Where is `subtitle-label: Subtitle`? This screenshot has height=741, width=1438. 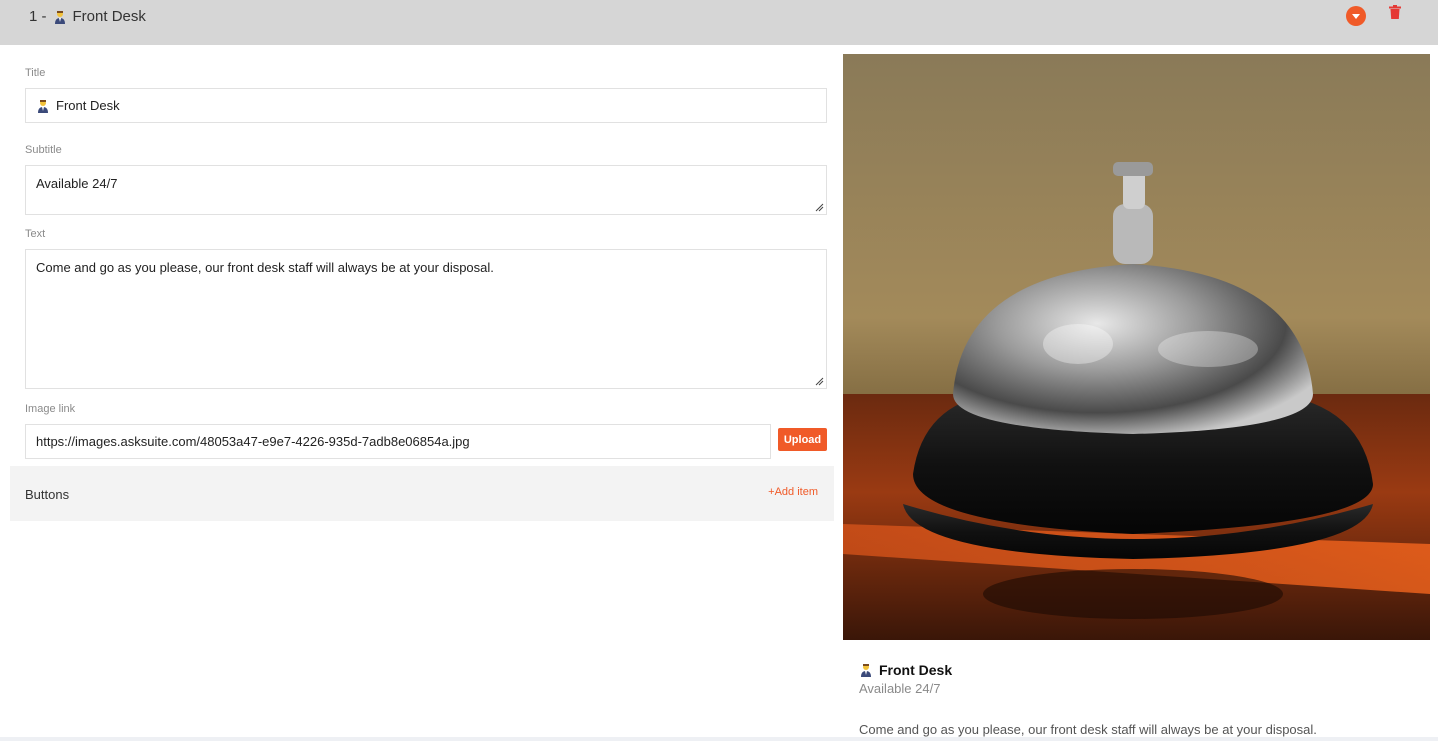 subtitle-label: Subtitle is located at coordinates (43, 150).